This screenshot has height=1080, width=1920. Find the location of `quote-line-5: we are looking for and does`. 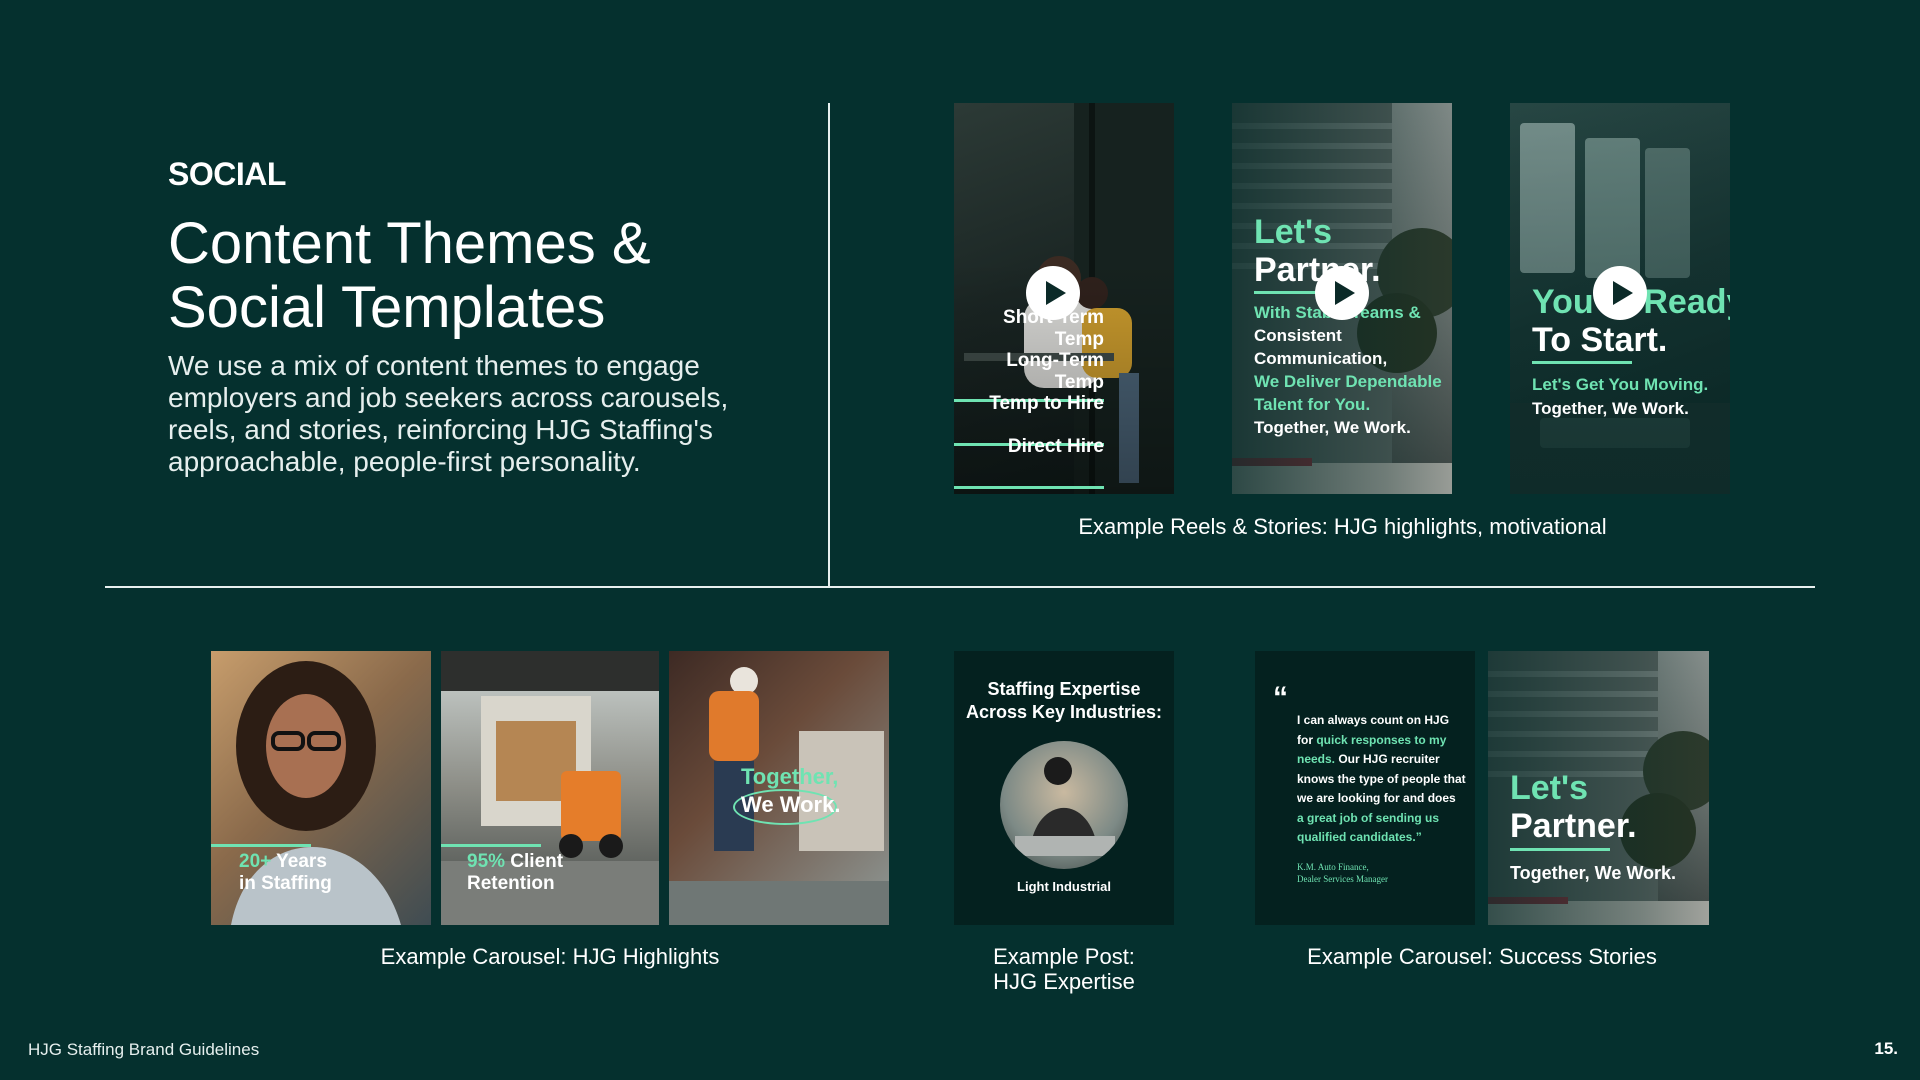

quote-line-5: we are looking for and does is located at coordinates (1376, 798).